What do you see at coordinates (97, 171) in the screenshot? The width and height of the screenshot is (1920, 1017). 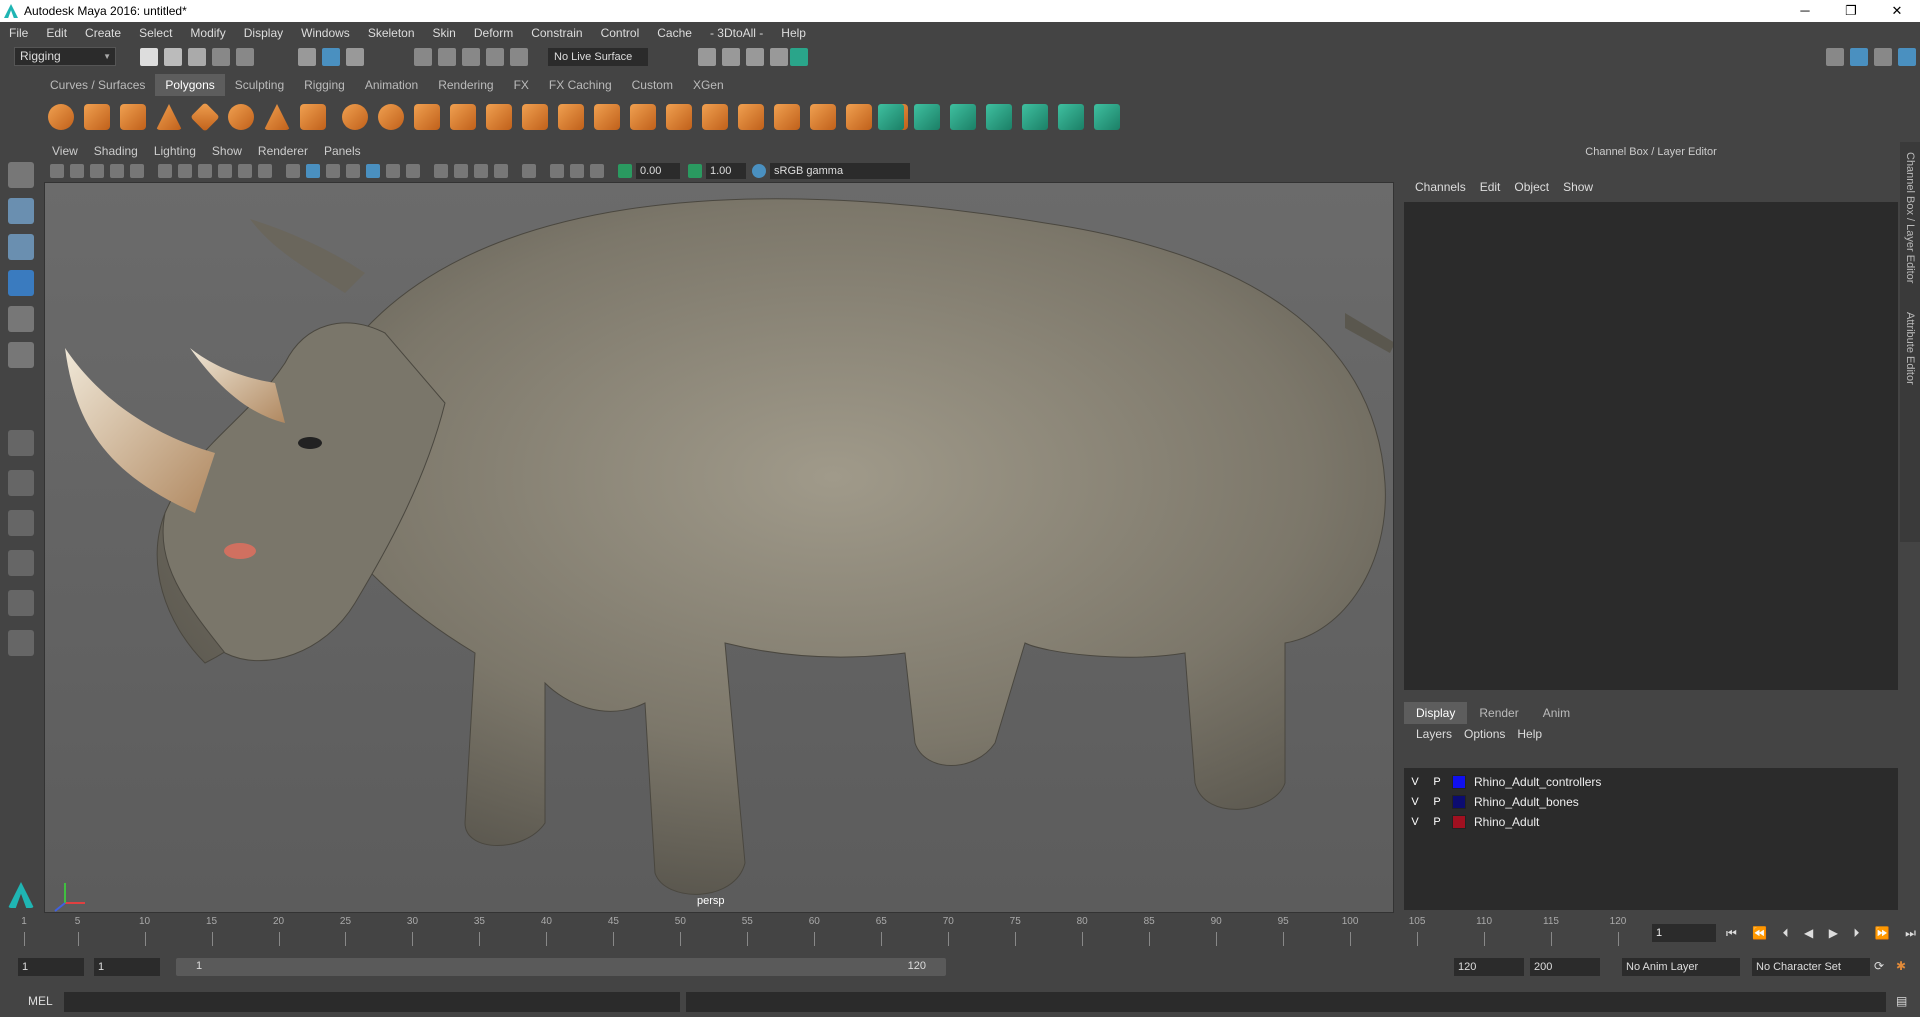 I see `bookmark-icon` at bounding box center [97, 171].